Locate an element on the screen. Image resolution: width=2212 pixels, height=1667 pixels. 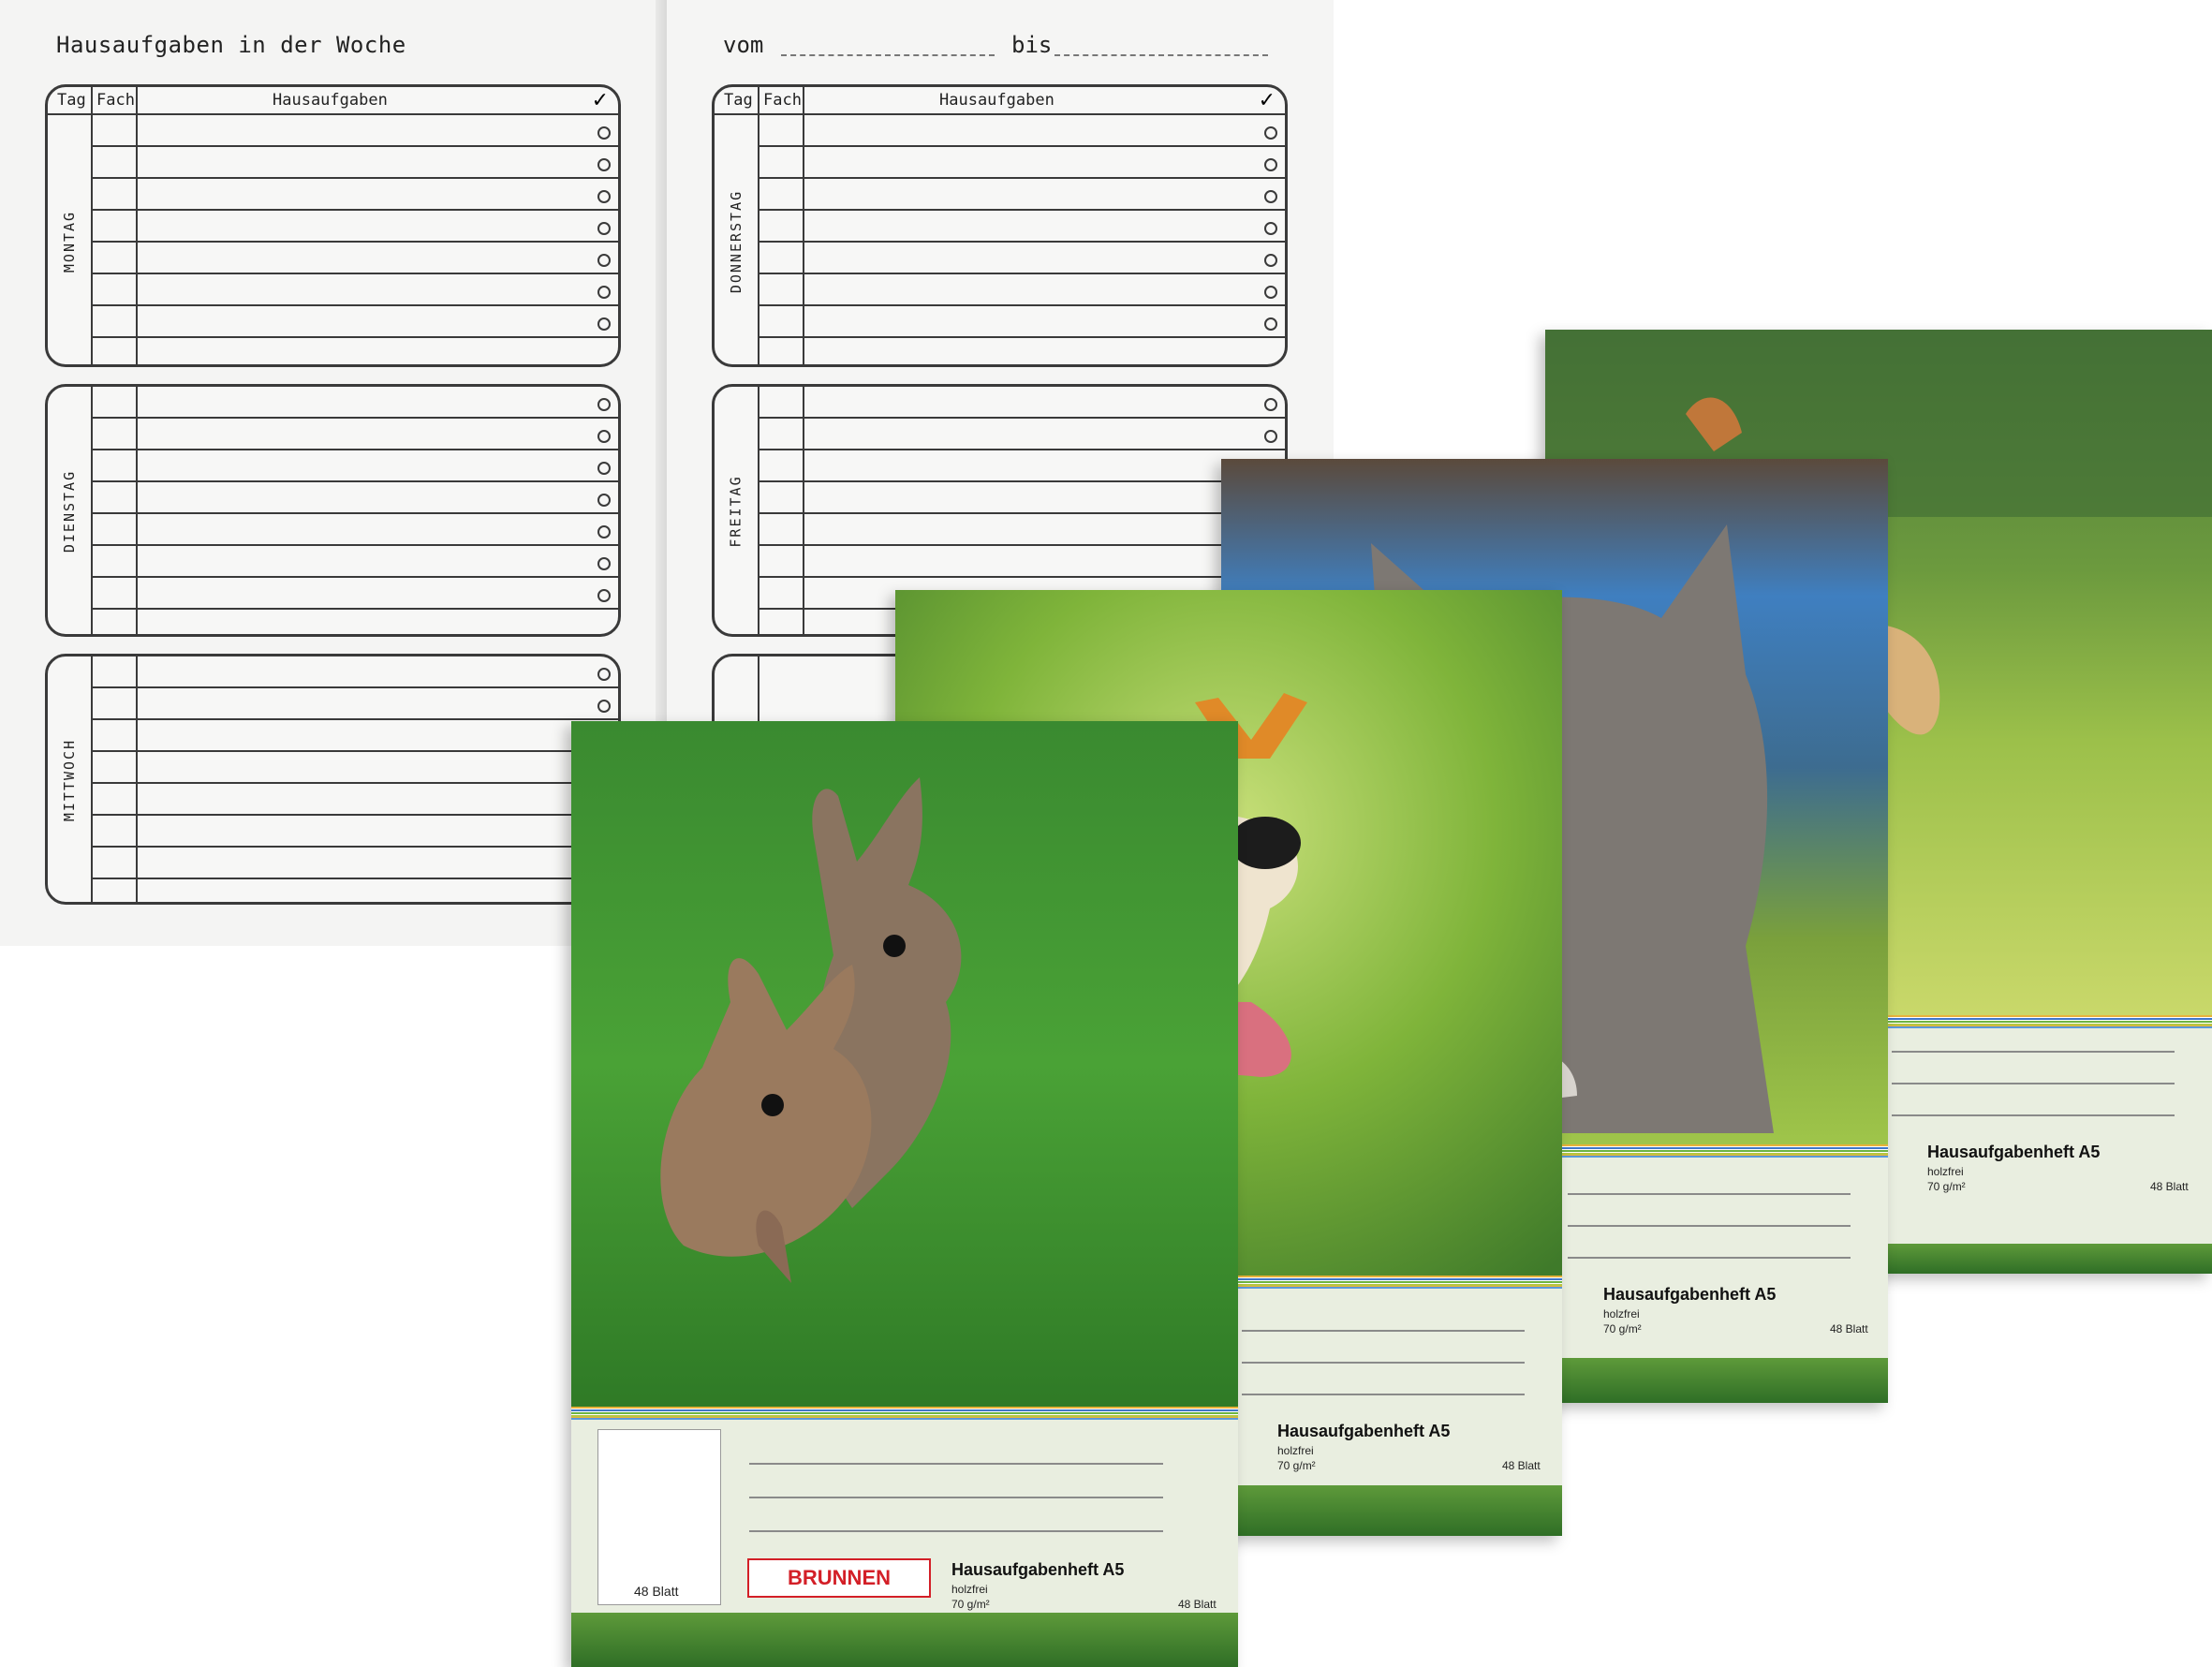
day-box-wednesday: MITTWOCH is located at coordinates (333, 779).